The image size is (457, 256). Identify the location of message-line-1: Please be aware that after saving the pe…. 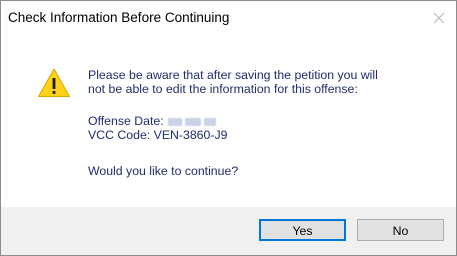
(233, 75).